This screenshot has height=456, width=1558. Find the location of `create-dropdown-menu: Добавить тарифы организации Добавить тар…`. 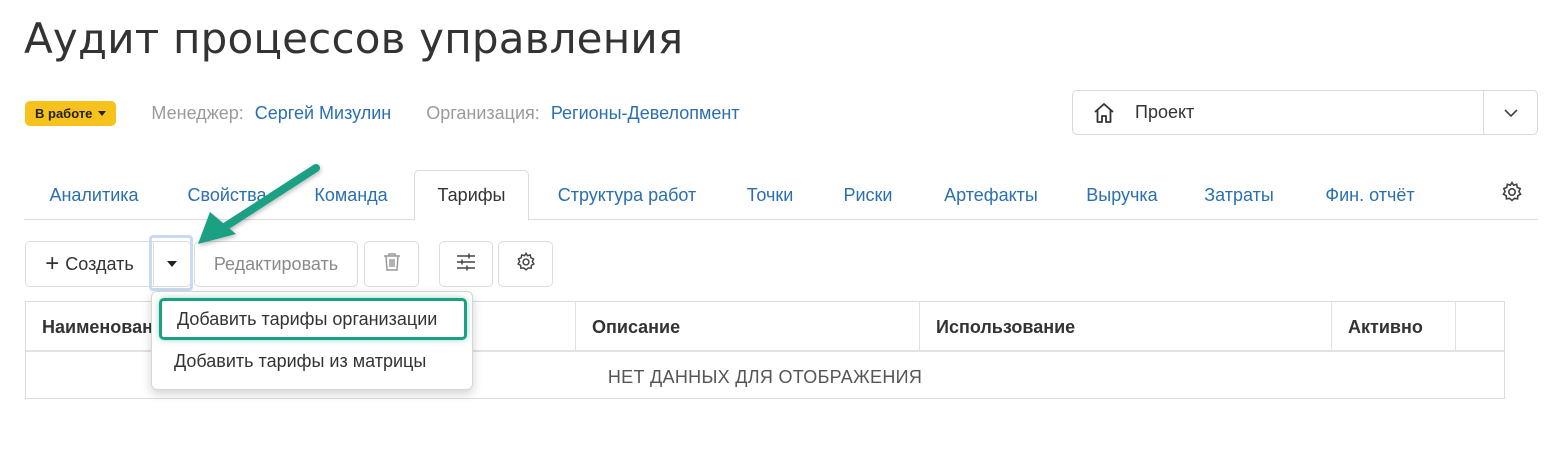

create-dropdown-menu: Добавить тарифы организации Добавить тар… is located at coordinates (312, 340).